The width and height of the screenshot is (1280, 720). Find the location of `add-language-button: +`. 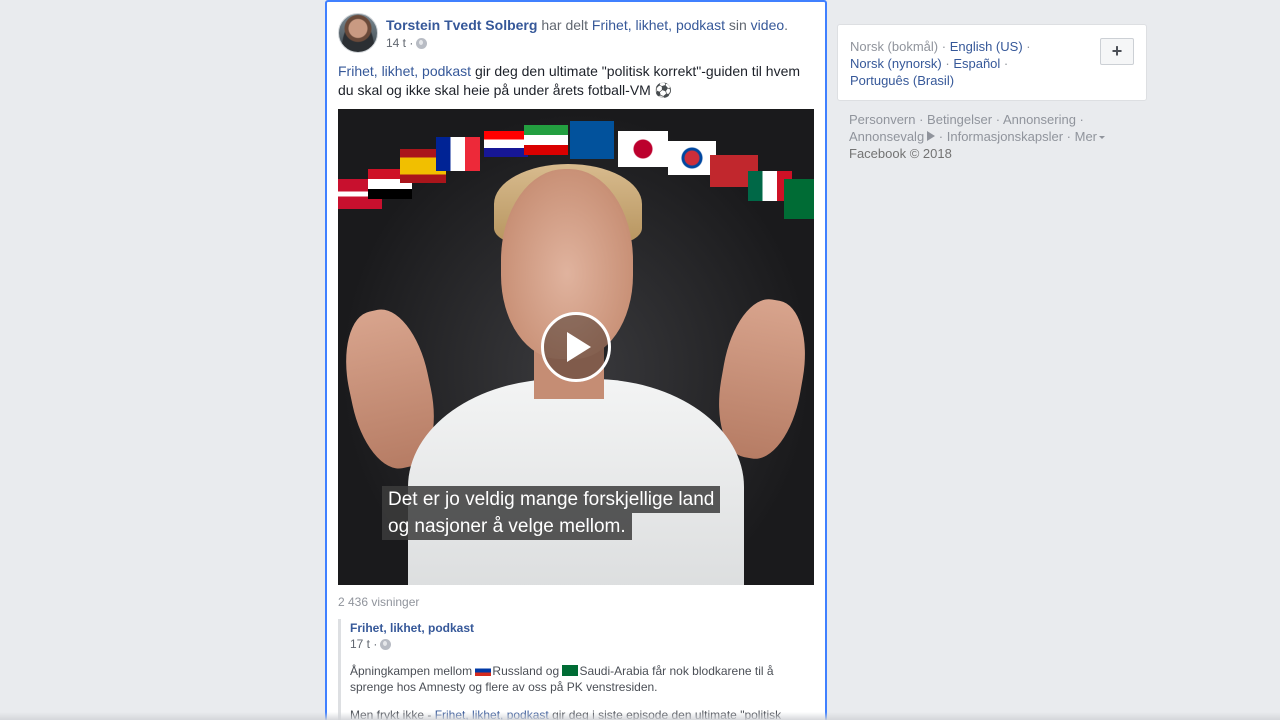

add-language-button: + is located at coordinates (1117, 51).